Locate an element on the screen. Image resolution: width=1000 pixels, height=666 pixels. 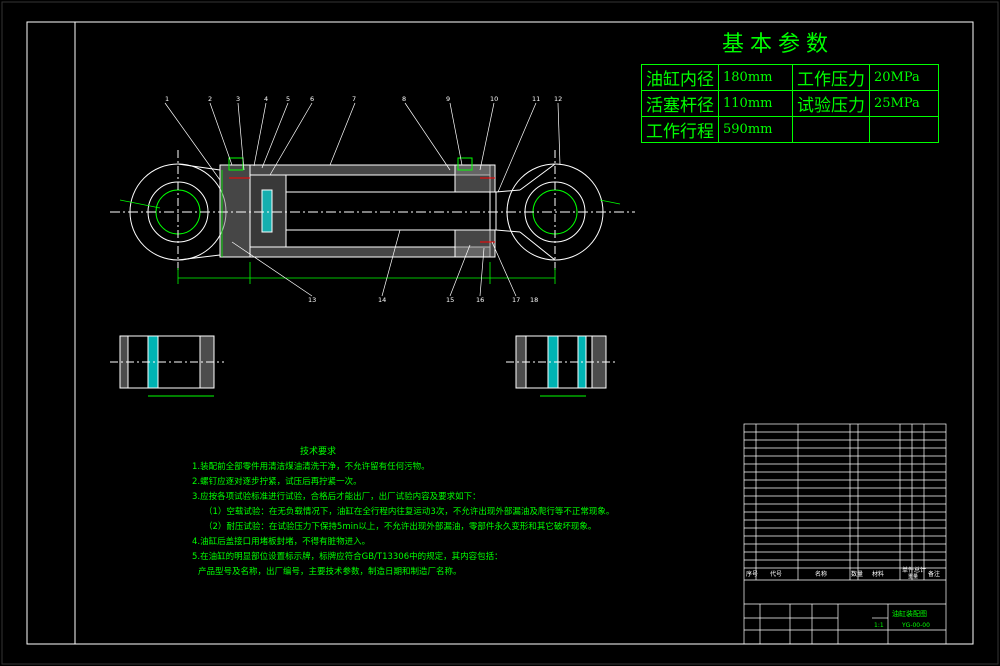
param-value: 110mm is located at coordinates (755, 103).